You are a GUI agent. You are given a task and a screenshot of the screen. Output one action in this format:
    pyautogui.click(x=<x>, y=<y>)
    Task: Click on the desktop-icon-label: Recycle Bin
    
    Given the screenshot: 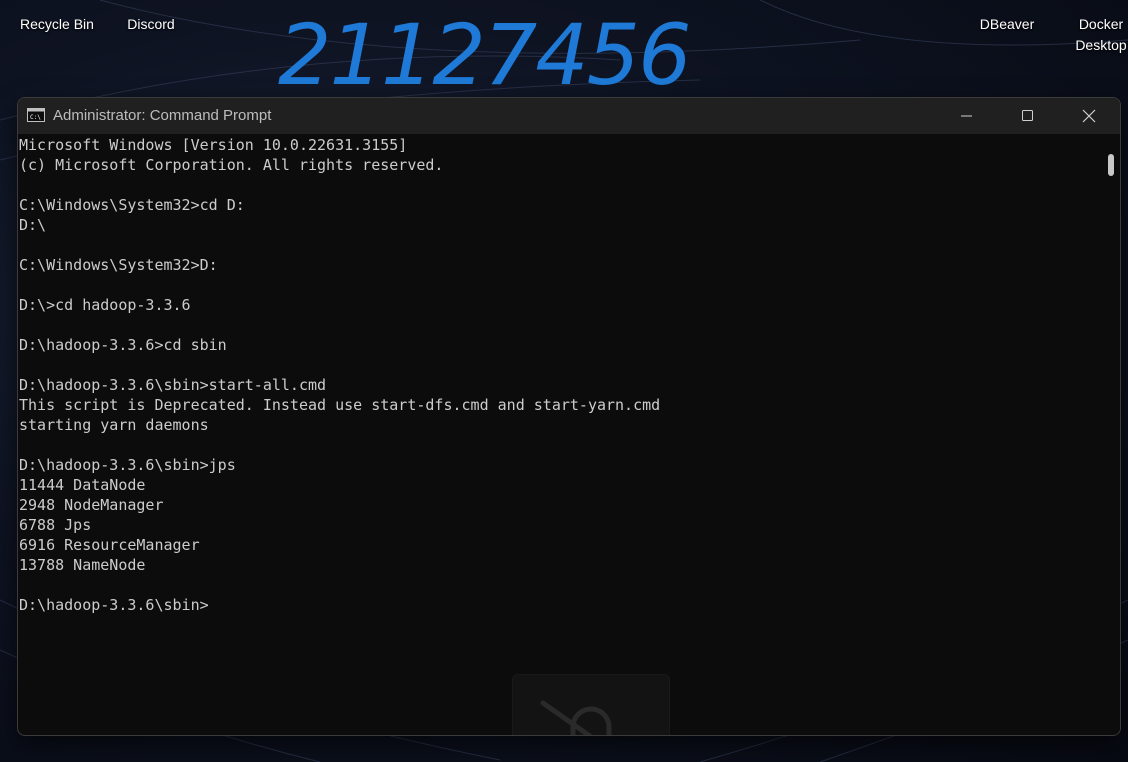 What is the action you would take?
    pyautogui.click(x=57, y=24)
    